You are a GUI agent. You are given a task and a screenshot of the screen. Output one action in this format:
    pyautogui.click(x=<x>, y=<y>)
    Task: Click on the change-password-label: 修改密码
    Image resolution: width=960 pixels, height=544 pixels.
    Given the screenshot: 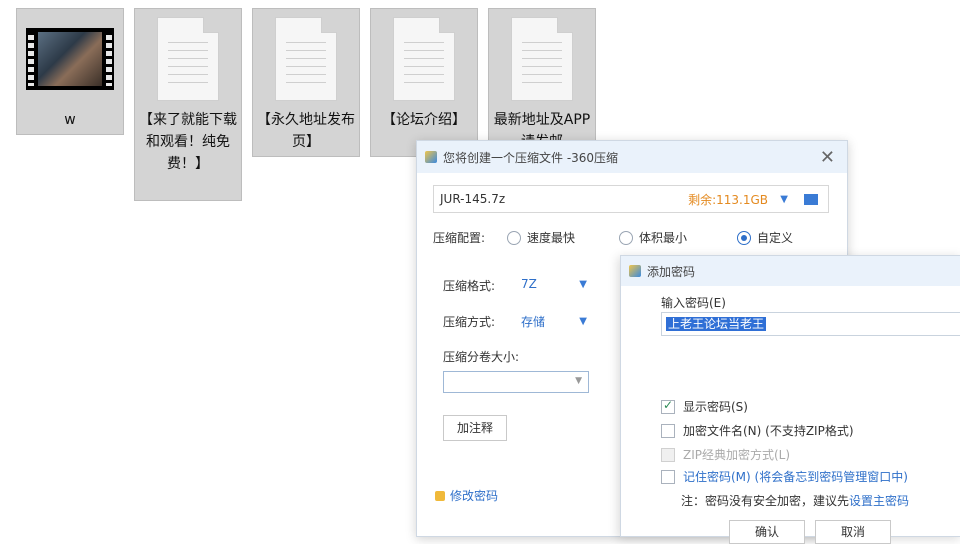 What is the action you would take?
    pyautogui.click(x=474, y=496)
    